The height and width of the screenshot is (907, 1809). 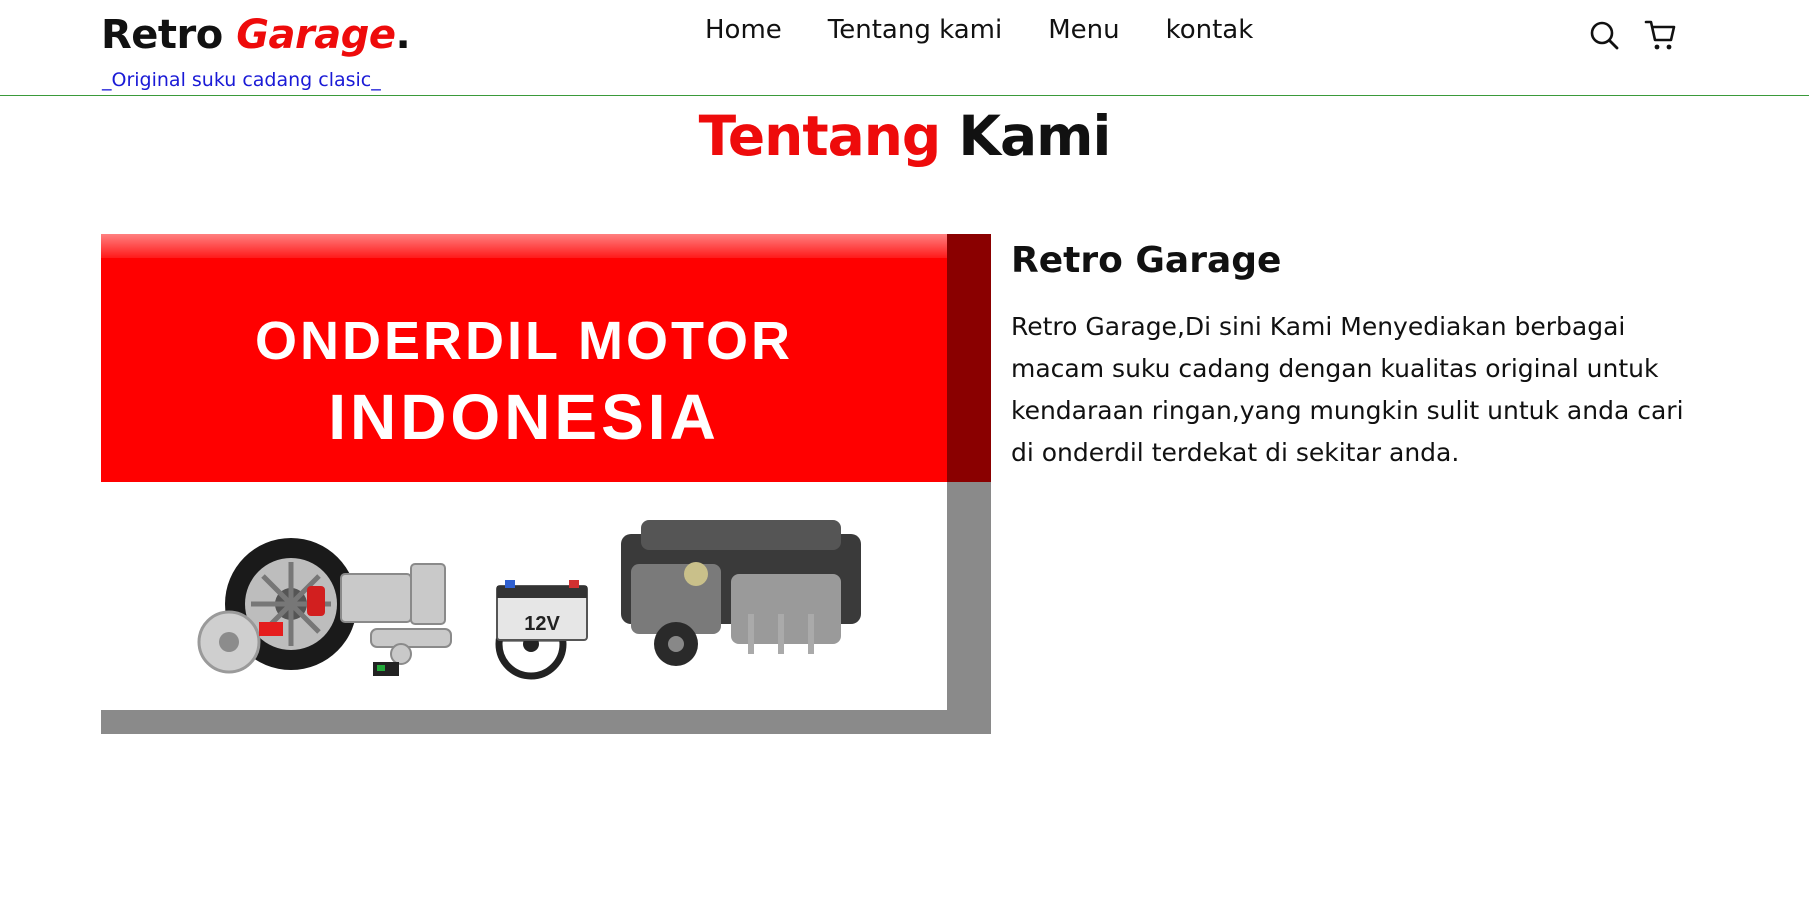 I want to click on section-title-rest: Kami, so click(x=1034, y=136).